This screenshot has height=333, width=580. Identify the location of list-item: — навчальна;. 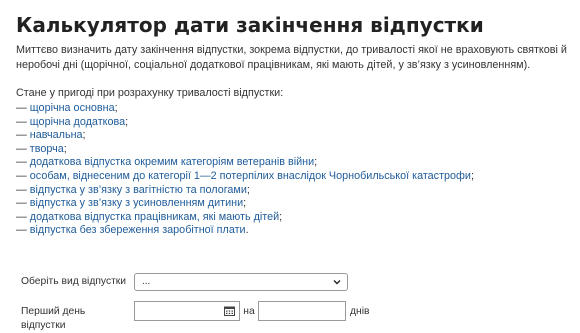
(51, 135).